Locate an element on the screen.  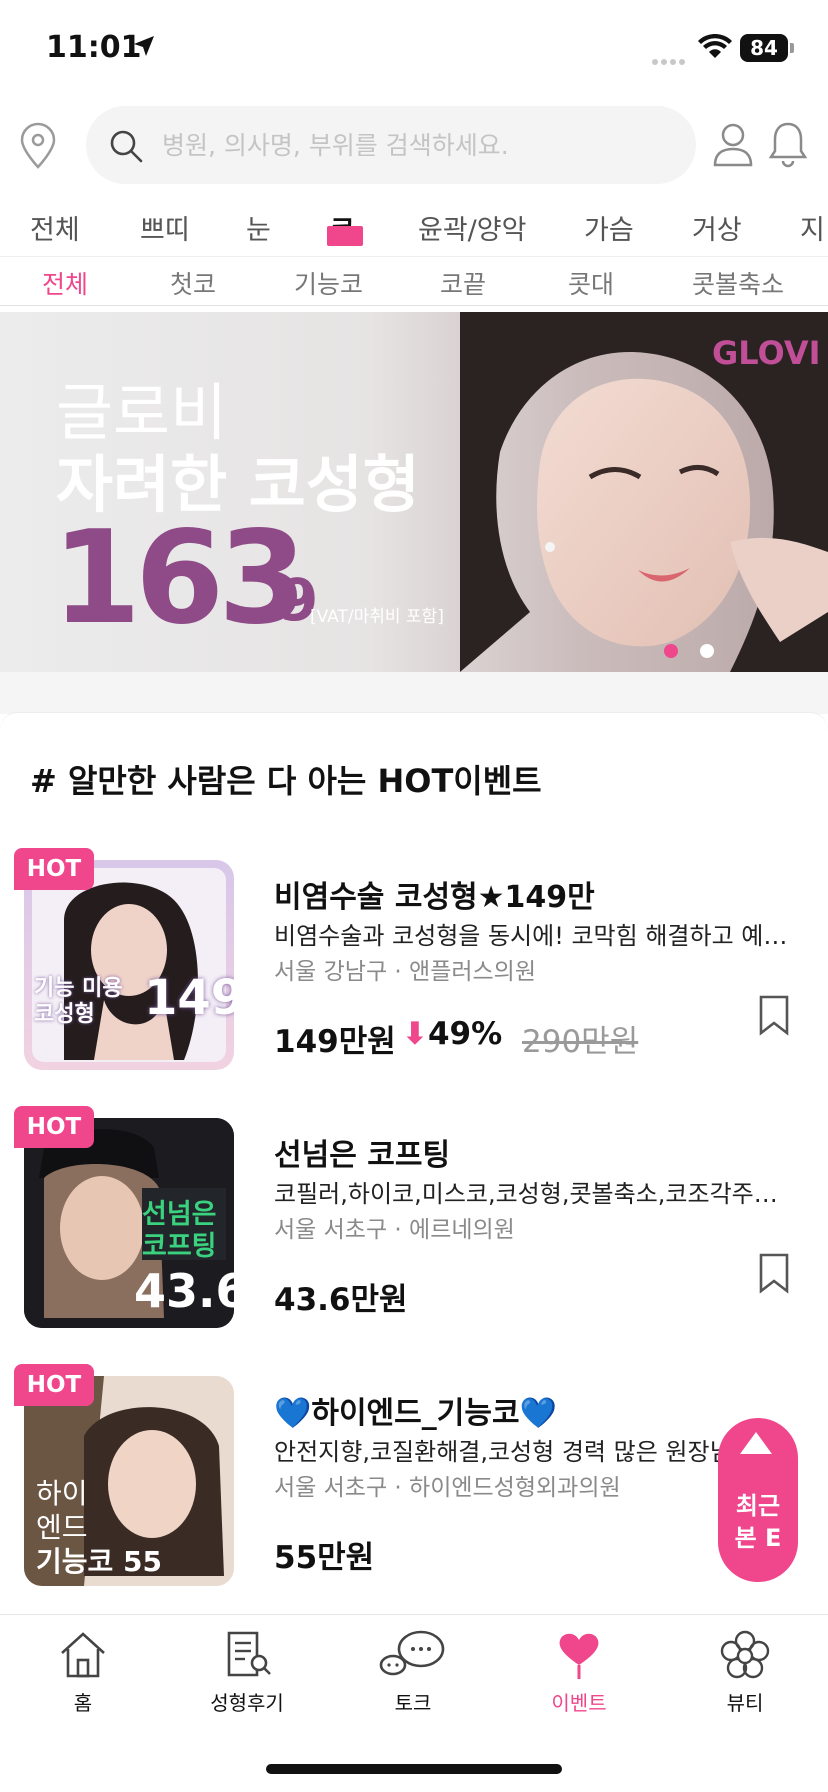
thumb-text-3: 기능코 55 is located at coordinates (99, 1561).